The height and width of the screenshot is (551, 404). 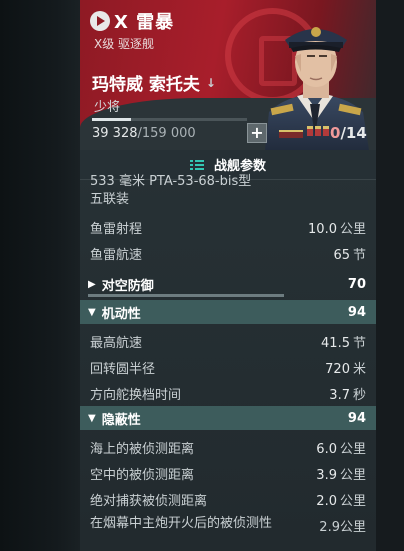 I want to click on row-value-group: 2.0 公里, so click(x=341, y=499).